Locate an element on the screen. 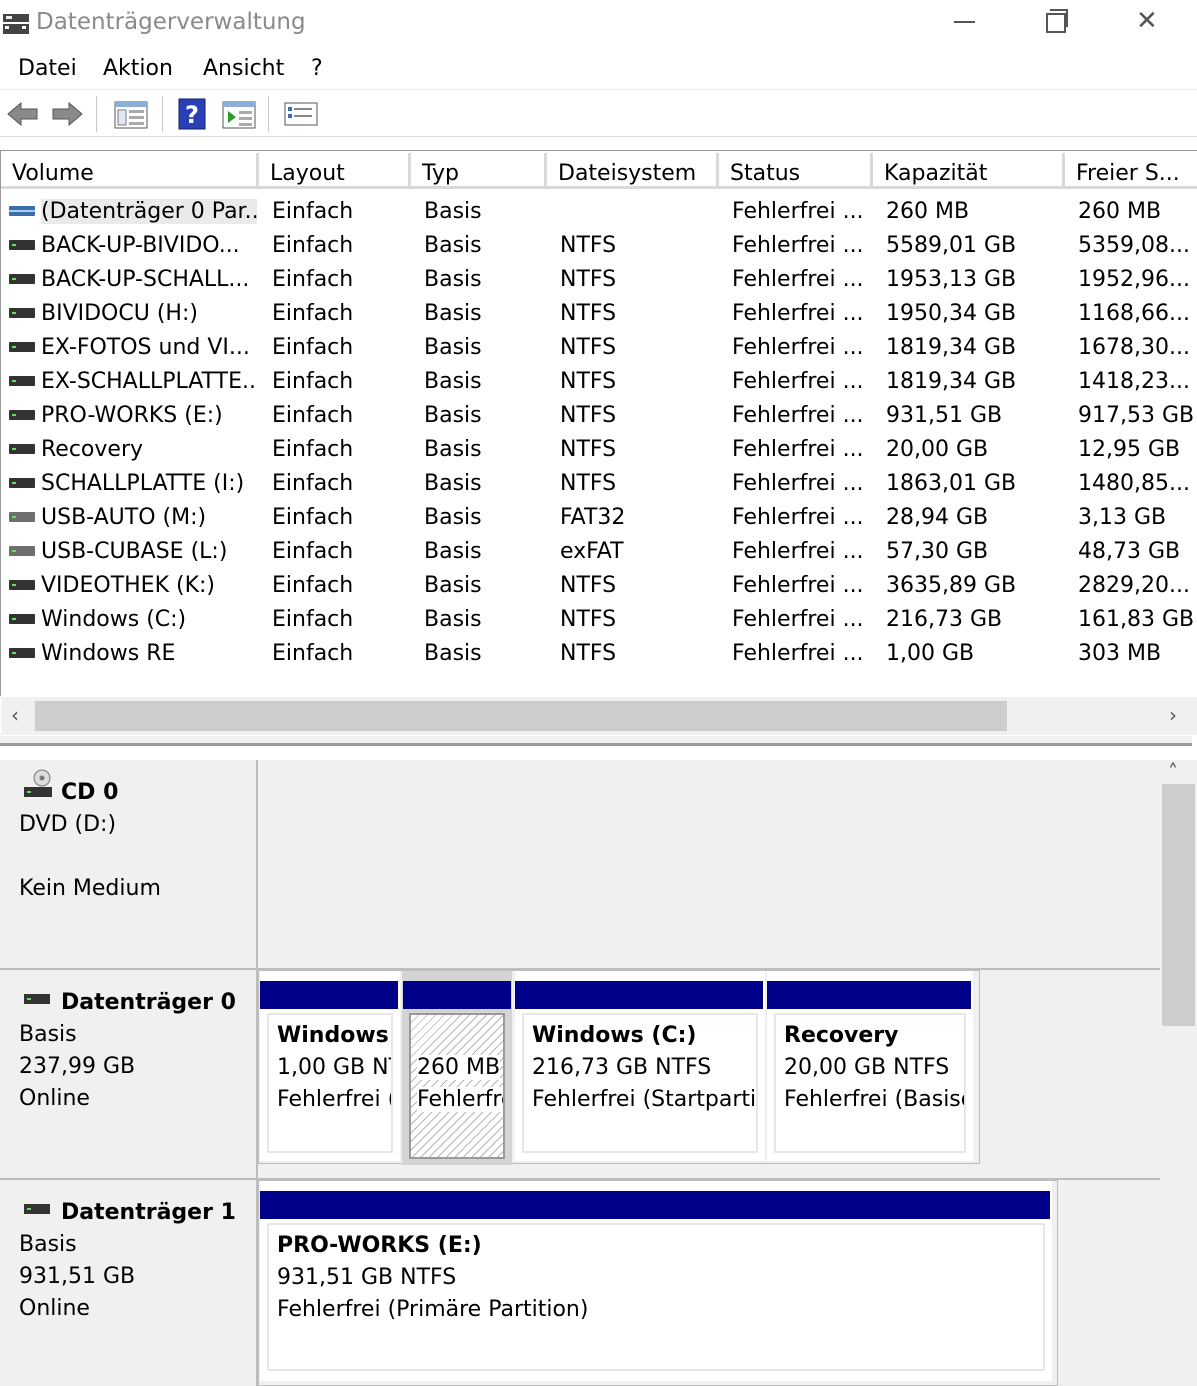 The image size is (1197, 1386). menu-datei: Datei is located at coordinates (47, 68).